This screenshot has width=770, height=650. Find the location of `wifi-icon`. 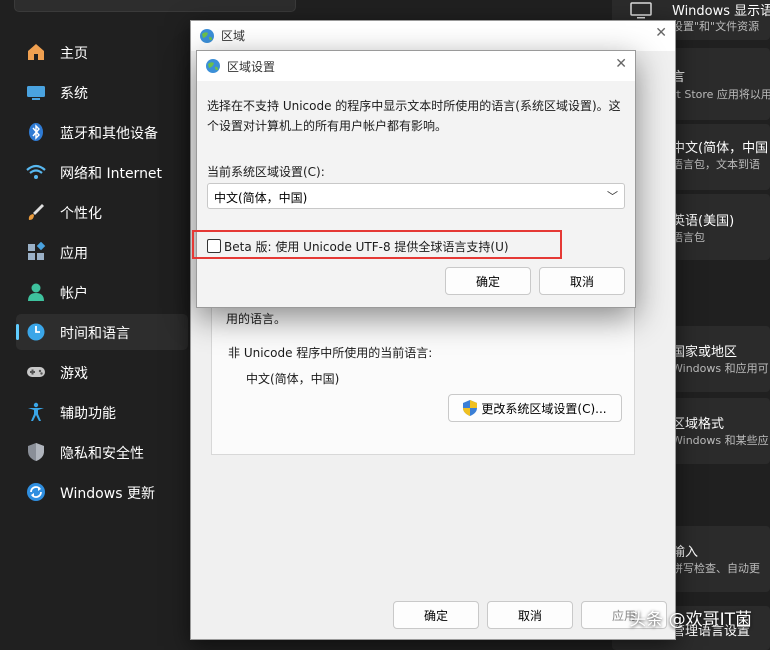

wifi-icon is located at coordinates (36, 172).